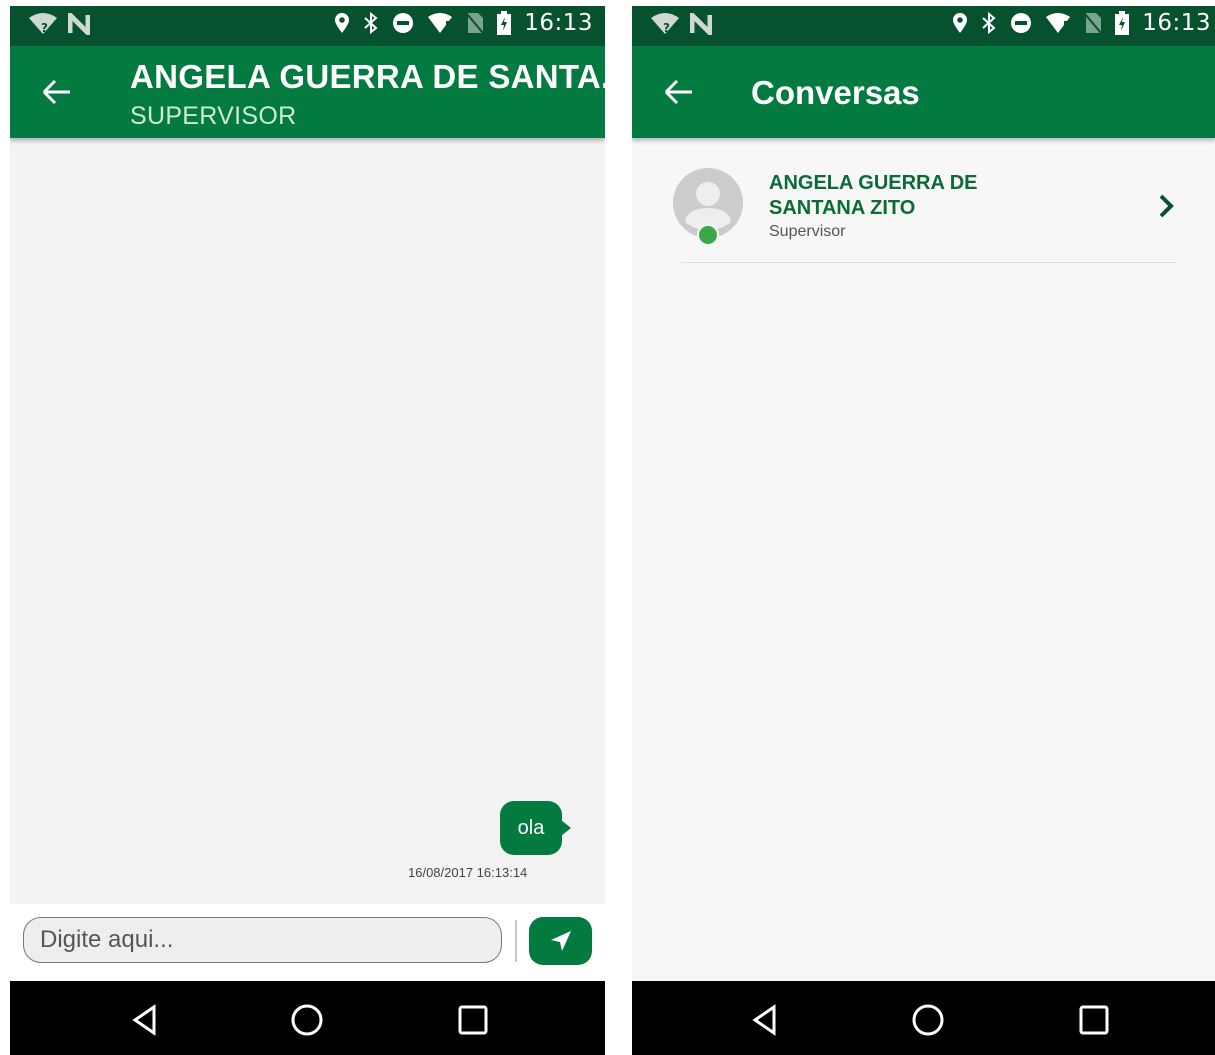 Image resolution: width=1215 pixels, height=1055 pixels. What do you see at coordinates (708, 235) in the screenshot?
I see `online-status-dot` at bounding box center [708, 235].